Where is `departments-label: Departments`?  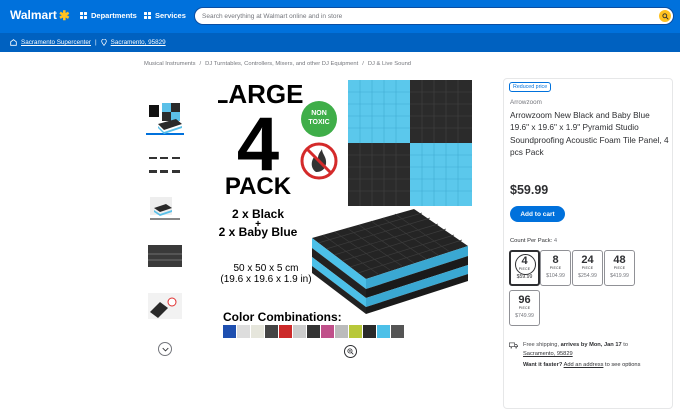
departments-label: Departments is located at coordinates (114, 15).